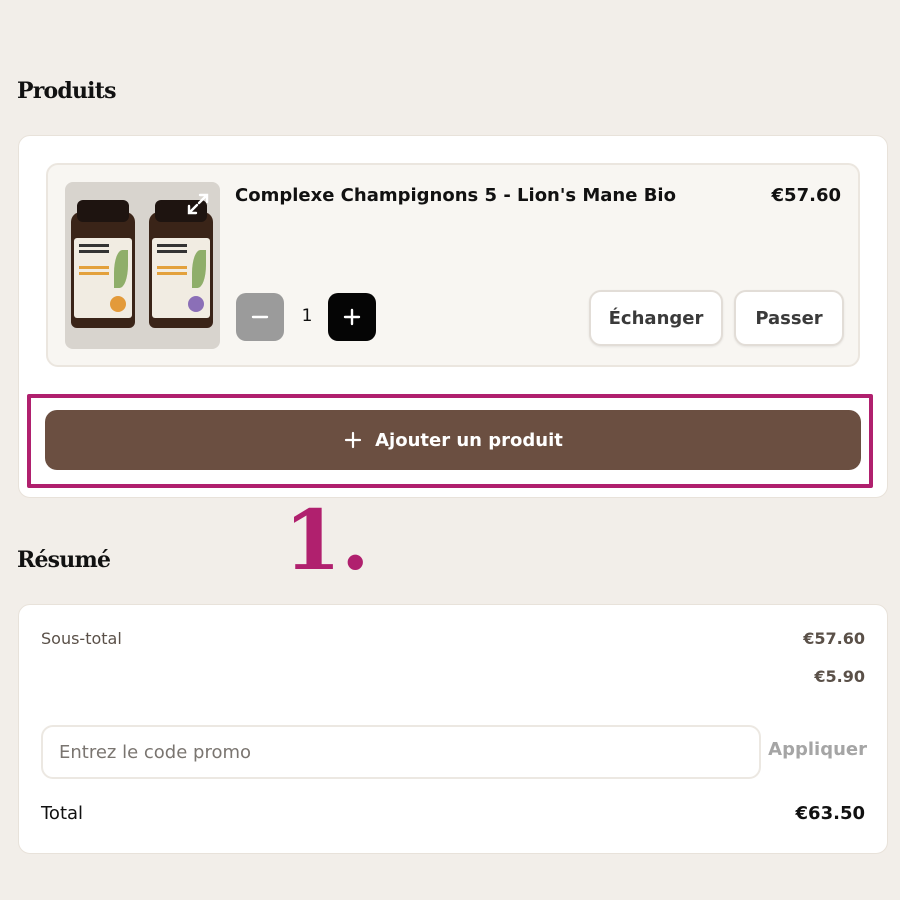 This screenshot has height=900, width=900. I want to click on add-product-button: Ajouter un produit, so click(453, 440).